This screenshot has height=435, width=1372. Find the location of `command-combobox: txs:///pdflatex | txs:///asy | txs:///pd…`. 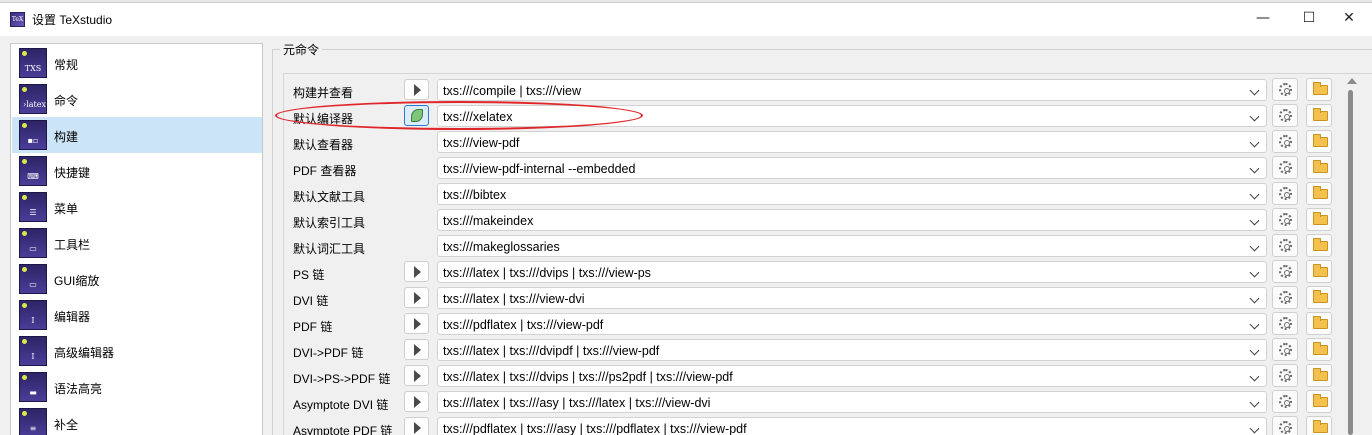

command-combobox: txs:///pdflatex | txs:///asy | txs:///pd… is located at coordinates (852, 426).